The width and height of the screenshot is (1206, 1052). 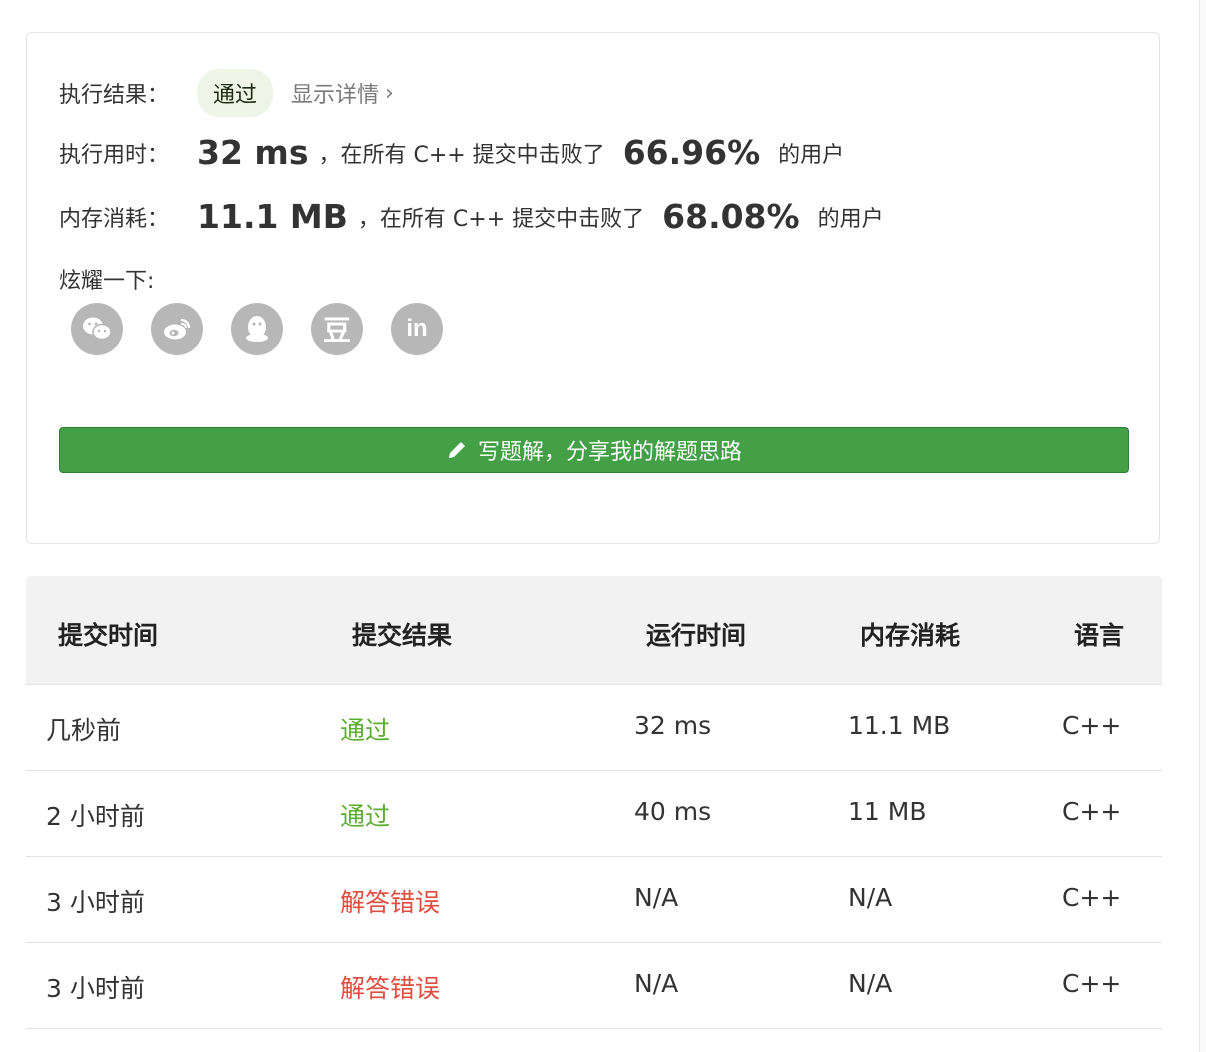 I want to click on show-details-link: 显示详情 ›, so click(x=342, y=93).